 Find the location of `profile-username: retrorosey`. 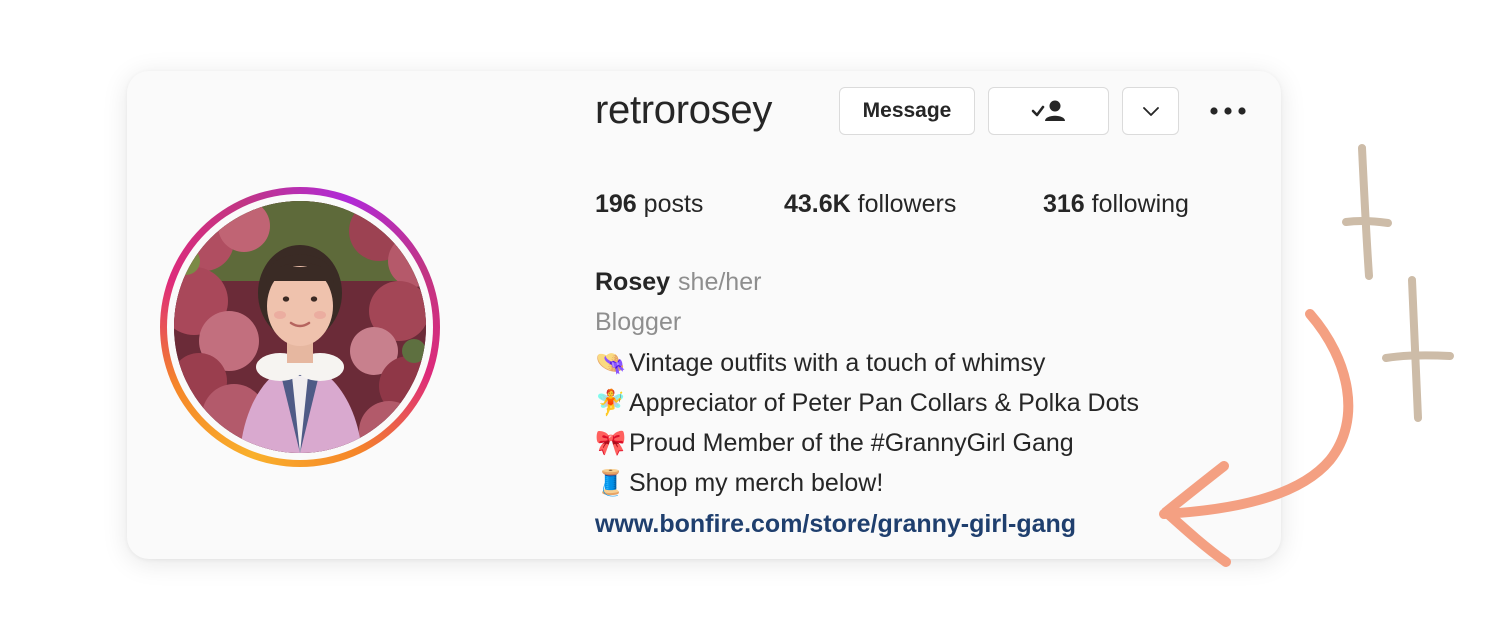

profile-username: retrorosey is located at coordinates (684, 110).